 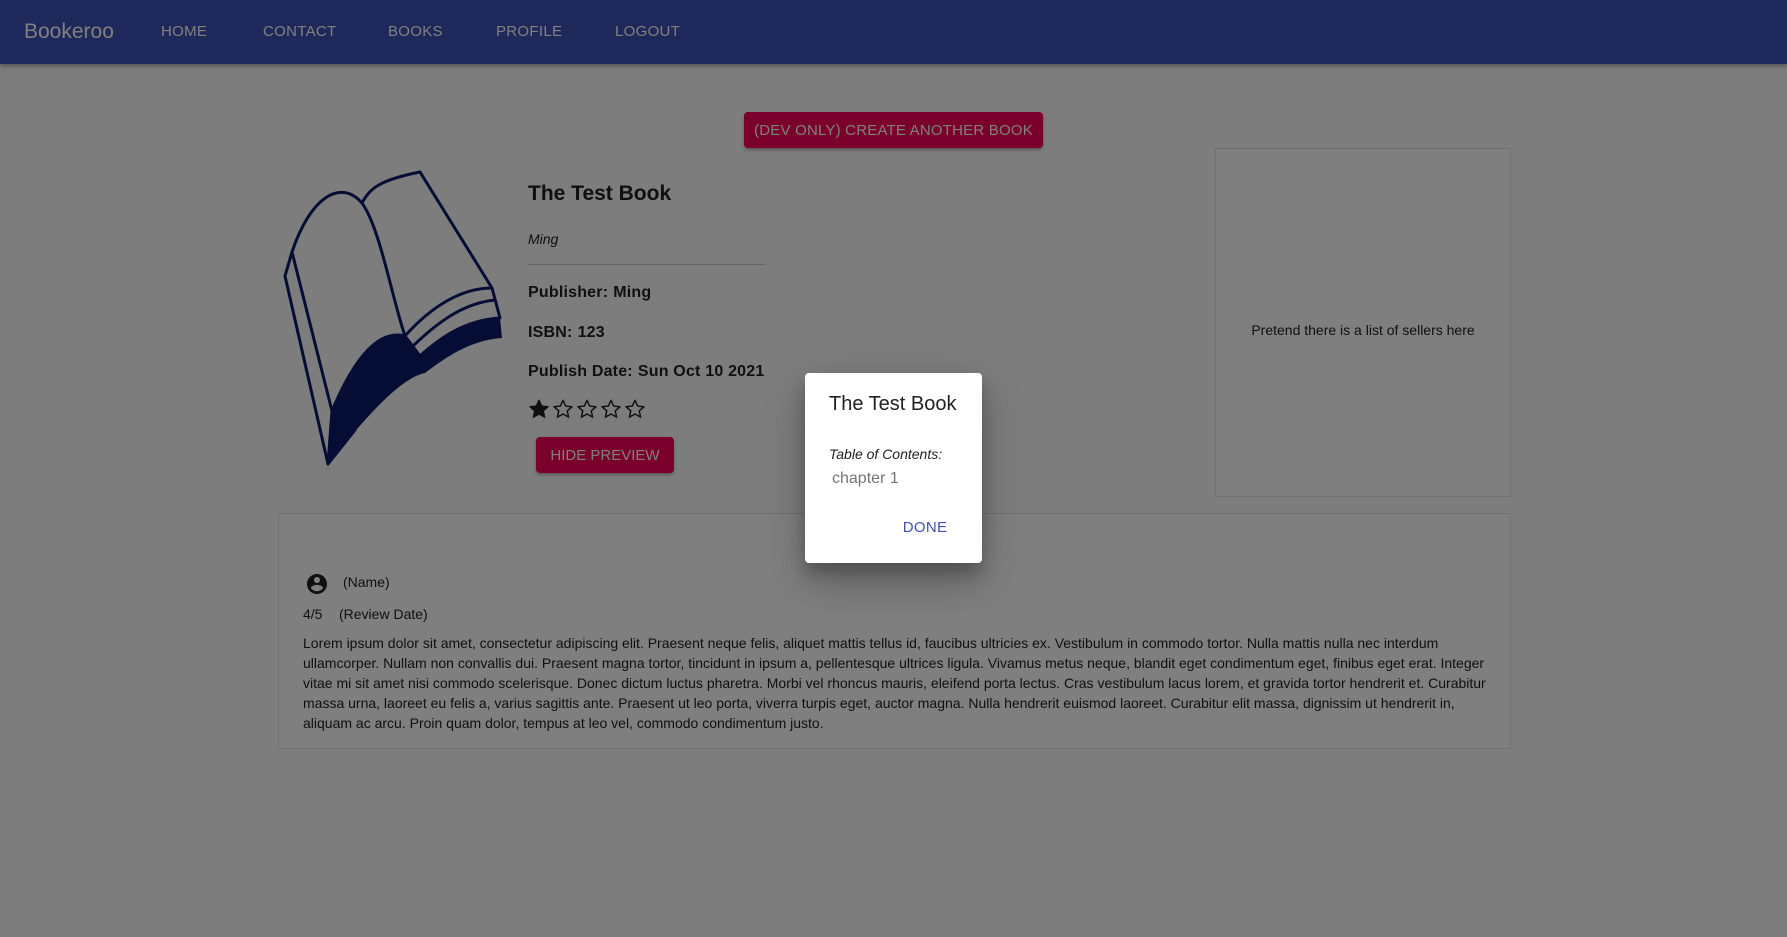 I want to click on dialog-title: The Test Book, so click(x=893, y=404).